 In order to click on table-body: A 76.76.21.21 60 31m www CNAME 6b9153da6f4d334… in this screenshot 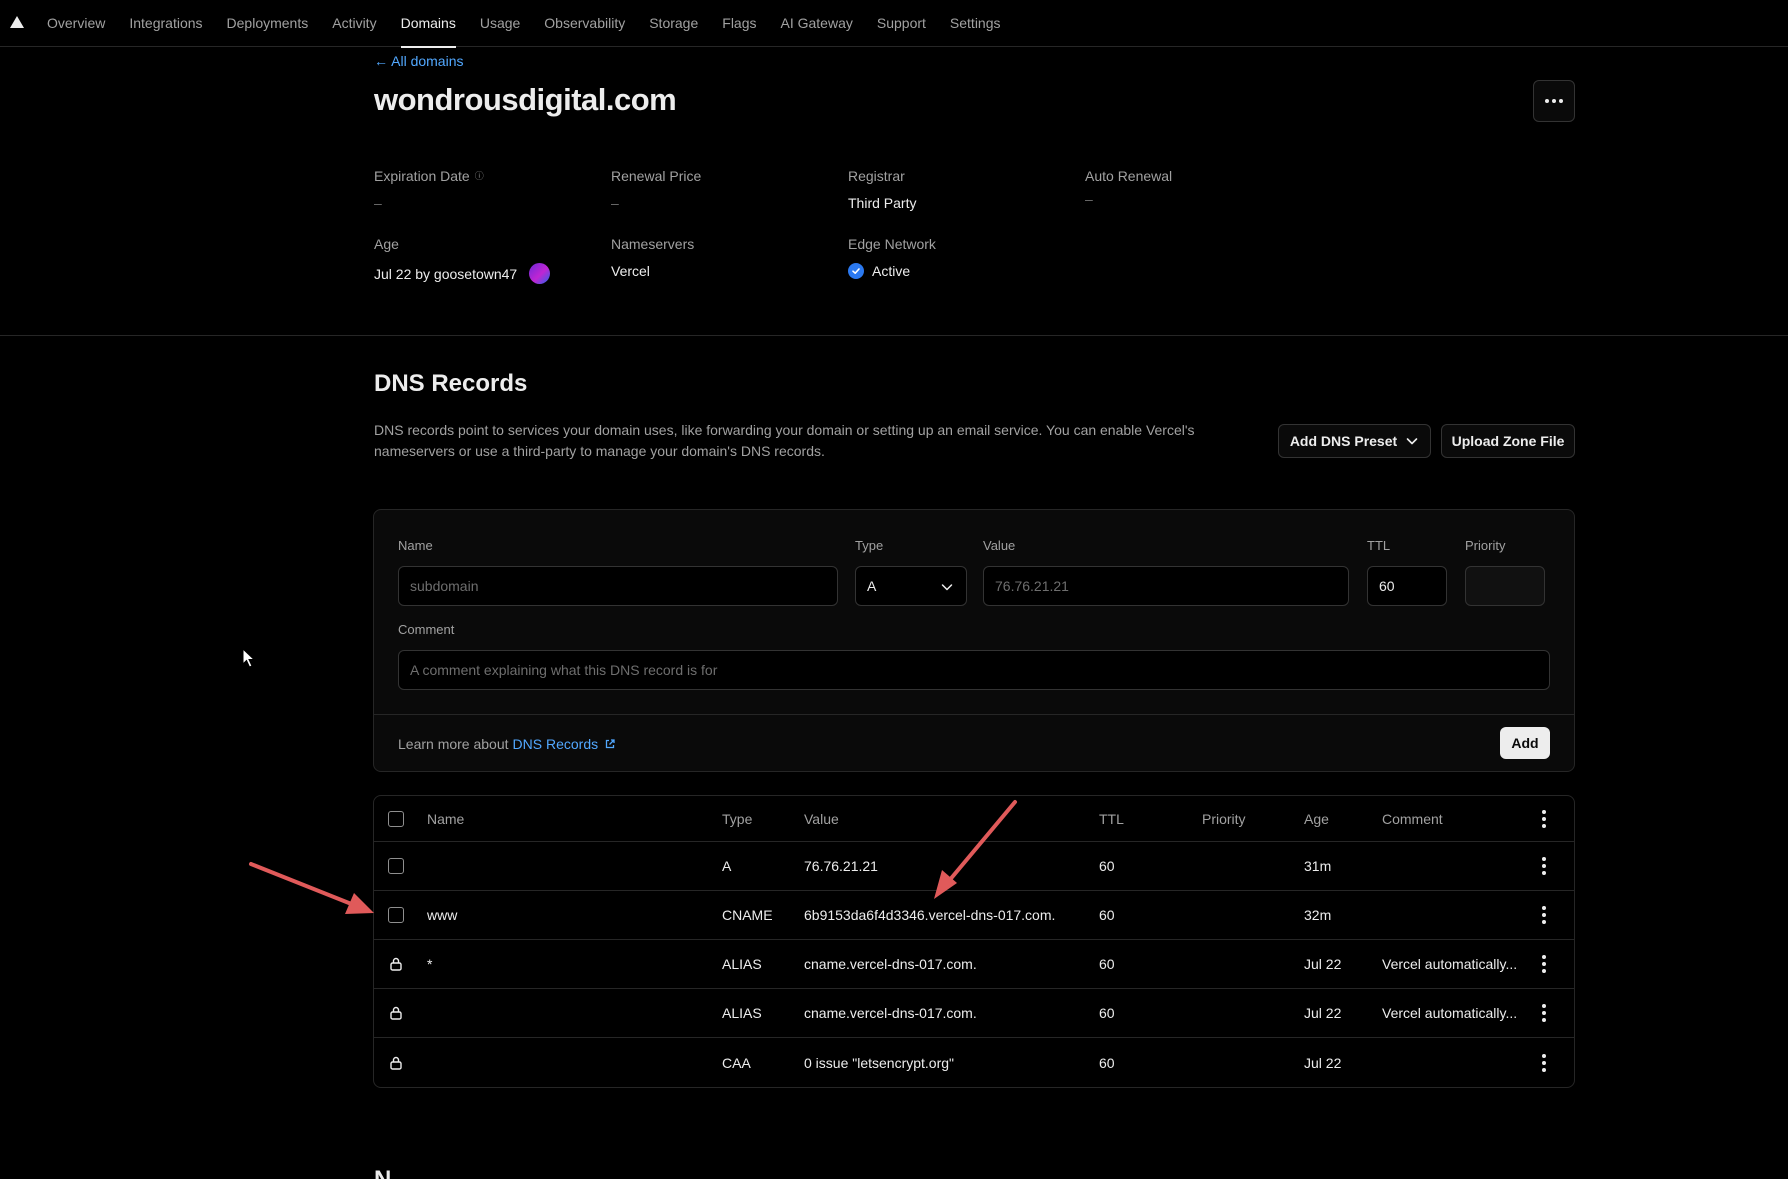, I will do `click(974, 964)`.